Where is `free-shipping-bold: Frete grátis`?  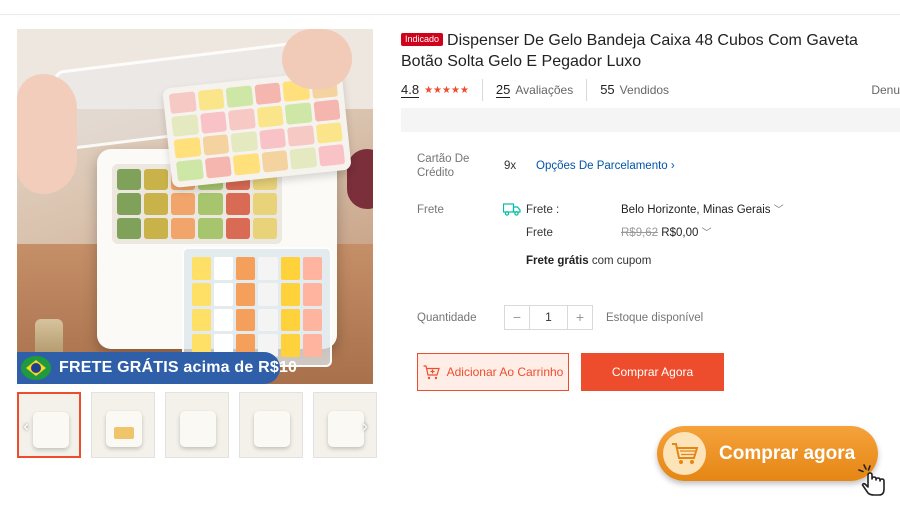 free-shipping-bold: Frete grátis is located at coordinates (557, 261).